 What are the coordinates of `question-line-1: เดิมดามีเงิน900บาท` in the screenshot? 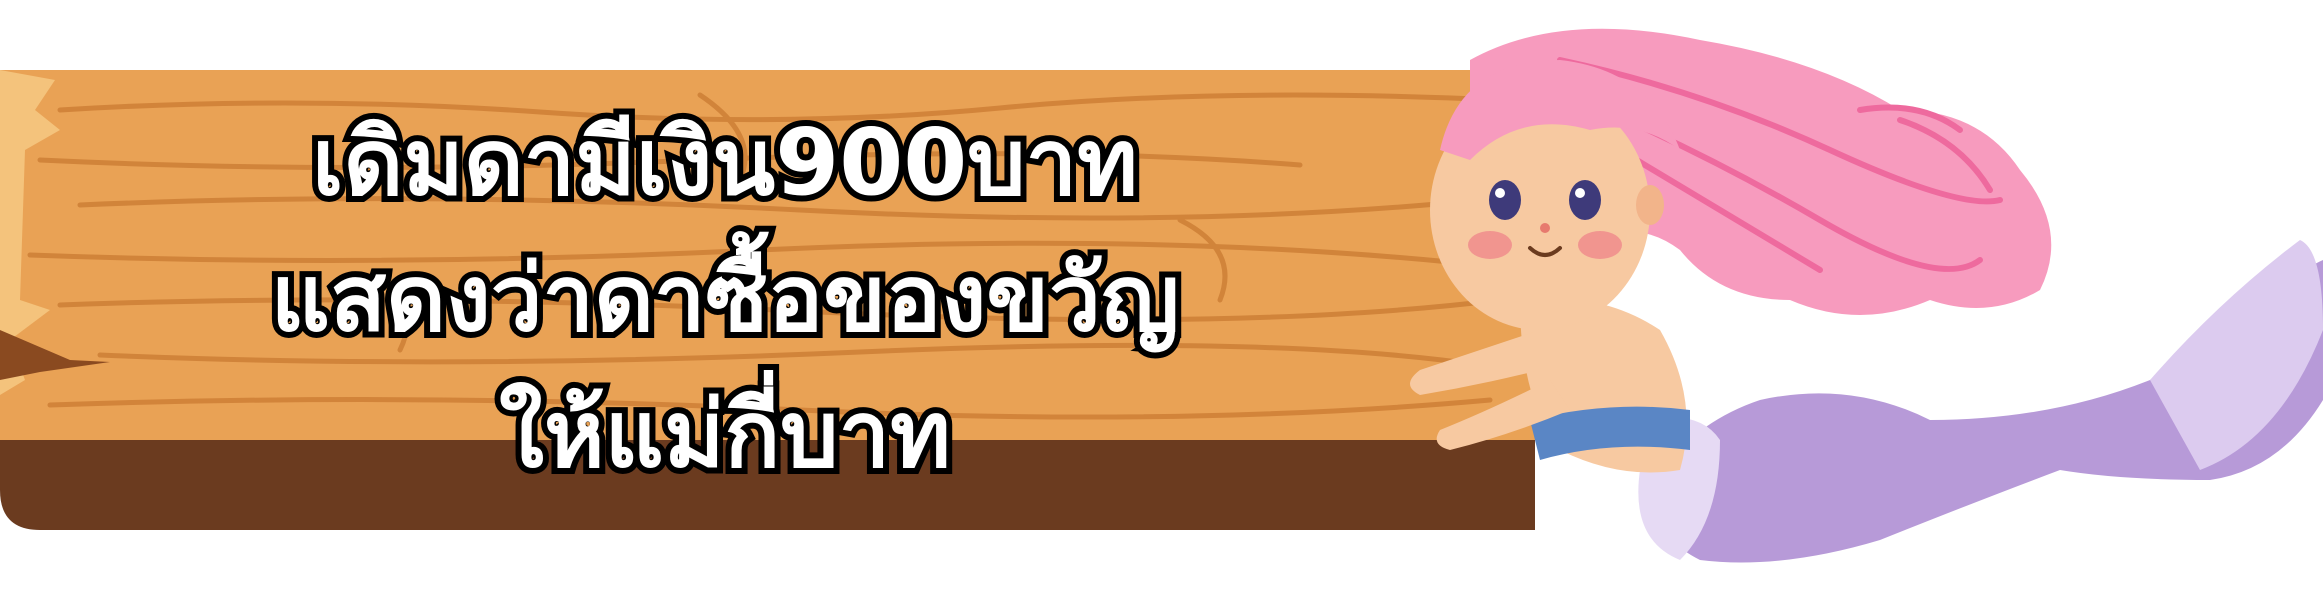 It's located at (725, 162).